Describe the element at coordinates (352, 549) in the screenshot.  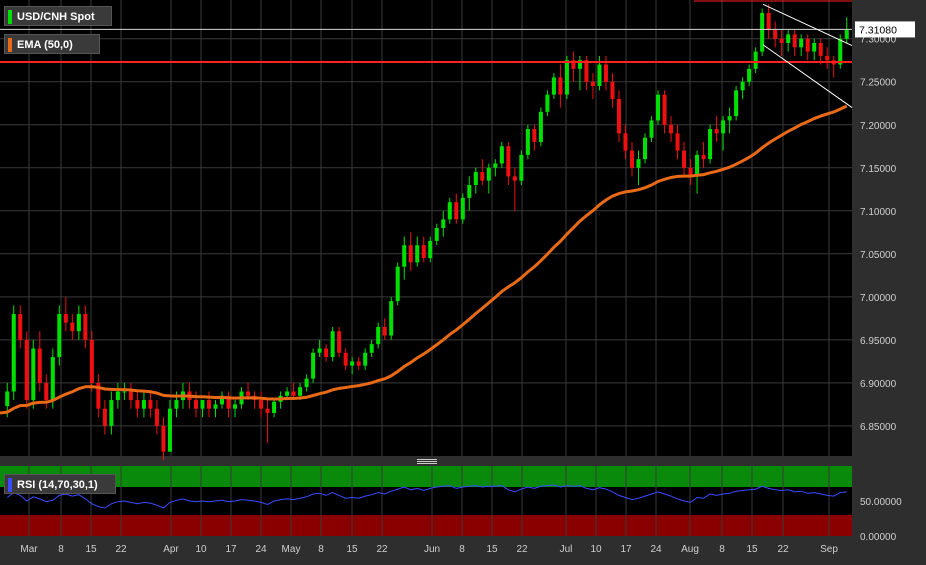
I see `time-tick-label: 15` at that location.